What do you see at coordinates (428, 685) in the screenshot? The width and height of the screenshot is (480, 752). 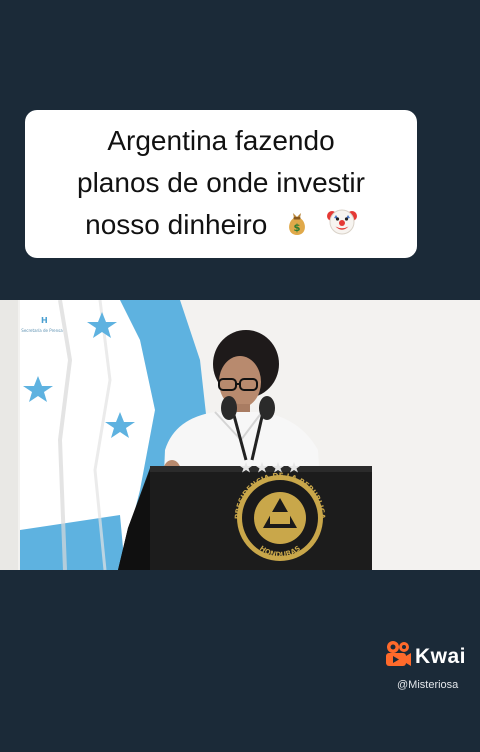 I see `kwai-username: @Misteriosa` at bounding box center [428, 685].